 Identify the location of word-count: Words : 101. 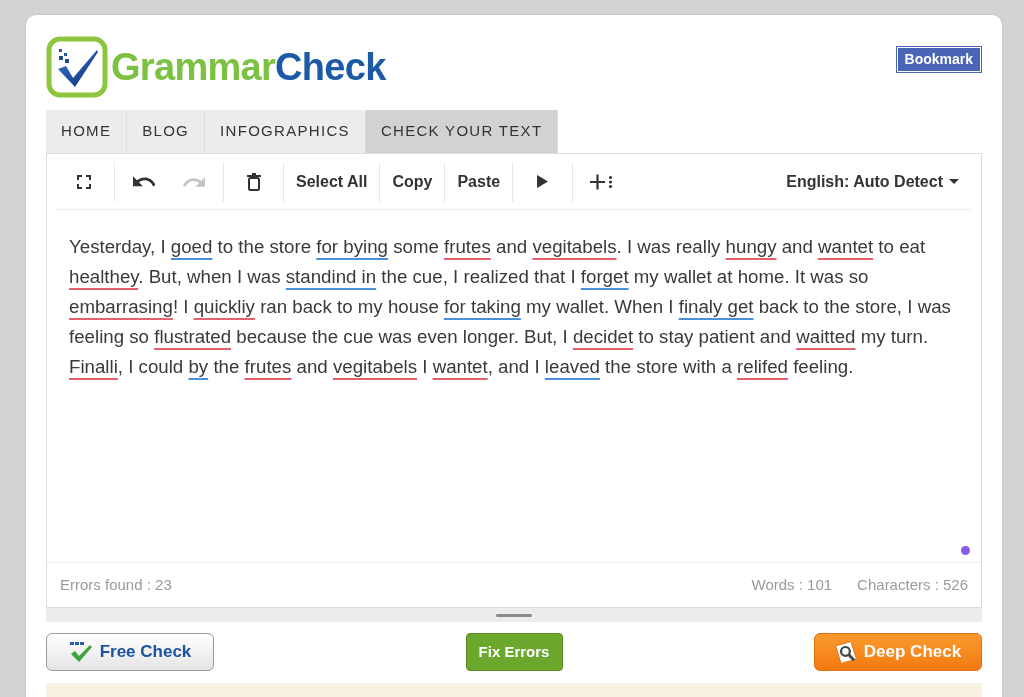
(792, 584).